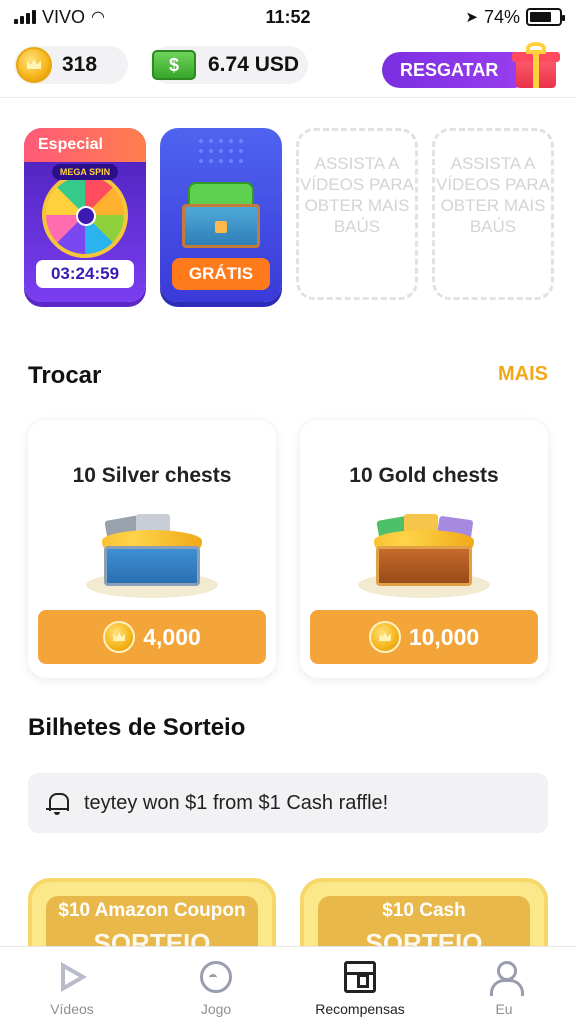 The width and height of the screenshot is (576, 1024). Describe the element at coordinates (72, 1009) in the screenshot. I see `tab-label: Vídeos` at that location.